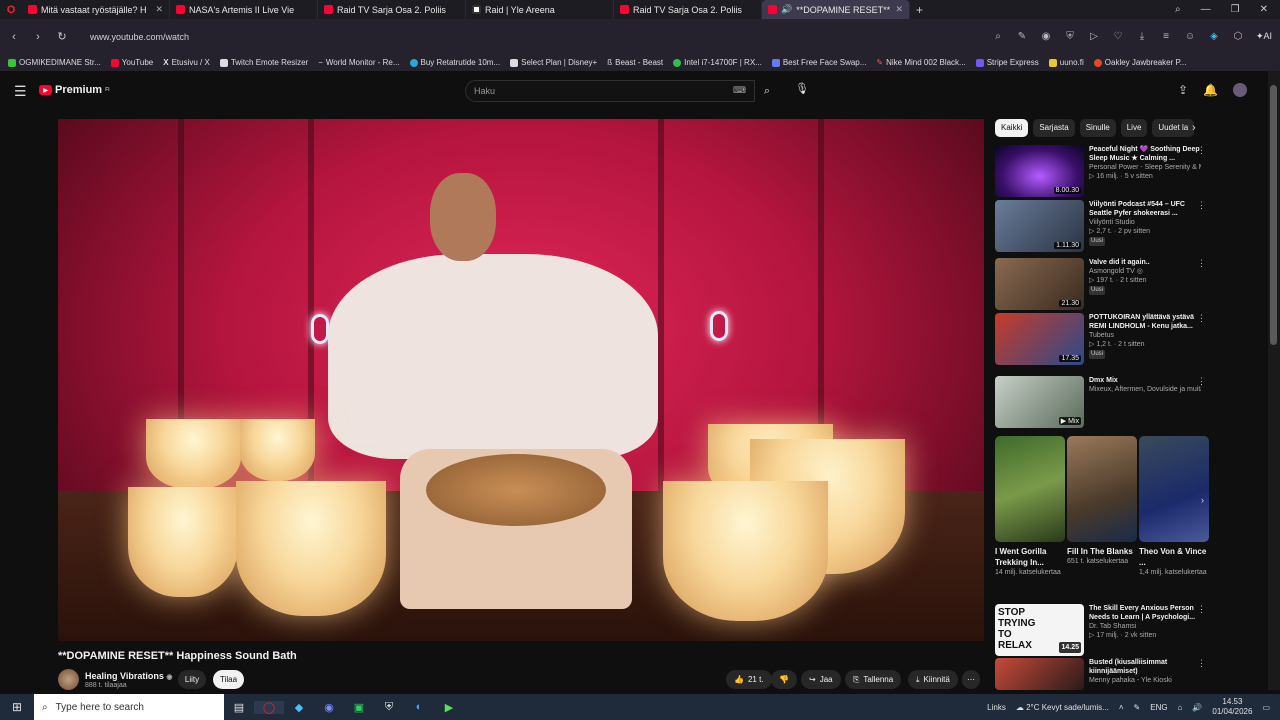  Describe the element at coordinates (1266, 707) in the screenshot. I see `notification-center-icon: ▭` at that location.